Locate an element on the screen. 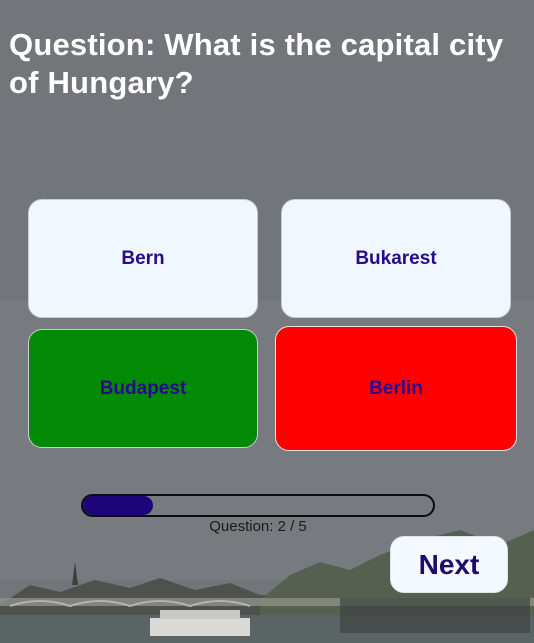  answer-option-bern: Bern is located at coordinates (143, 258).